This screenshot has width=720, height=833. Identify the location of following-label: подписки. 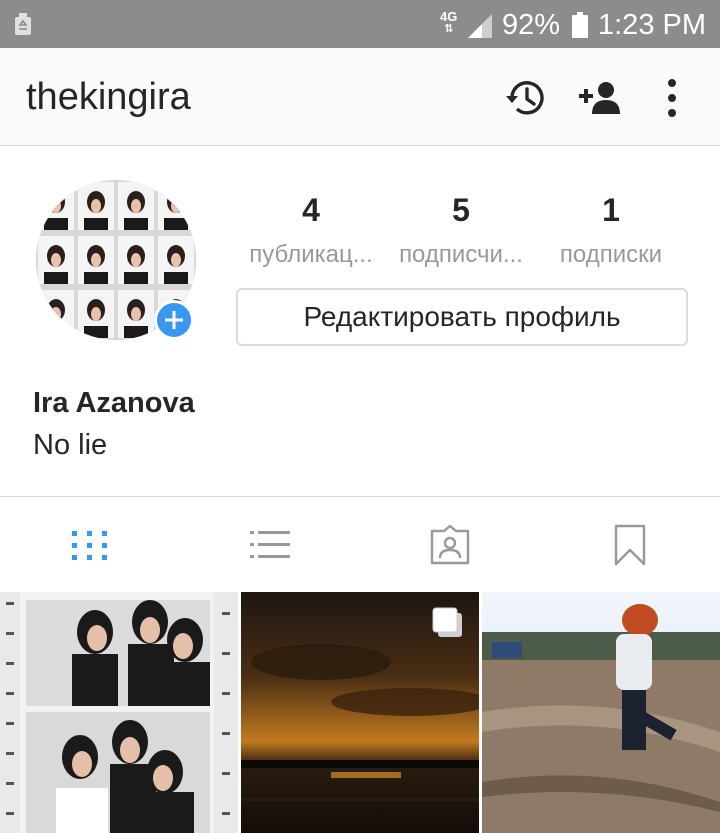
(611, 254).